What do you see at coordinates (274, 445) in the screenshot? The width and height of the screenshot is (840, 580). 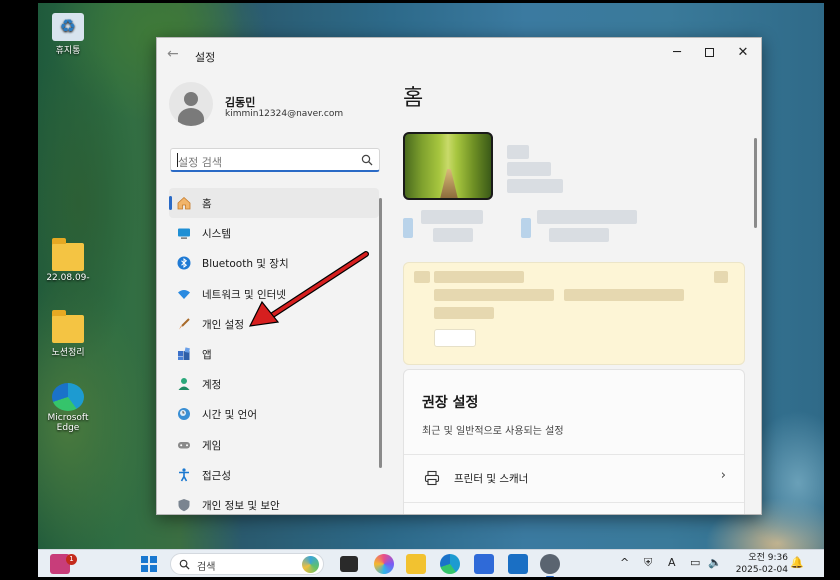 I see `sidebar-item-gaming: 게임` at bounding box center [274, 445].